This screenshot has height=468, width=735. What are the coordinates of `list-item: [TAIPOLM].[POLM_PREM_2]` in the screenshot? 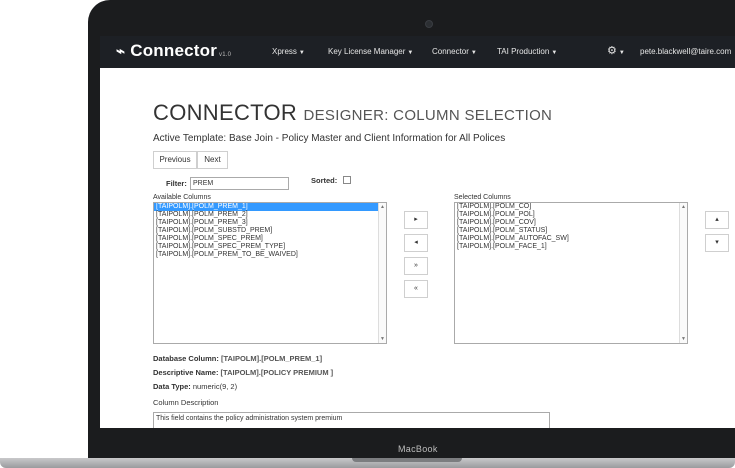 It's located at (270, 215).